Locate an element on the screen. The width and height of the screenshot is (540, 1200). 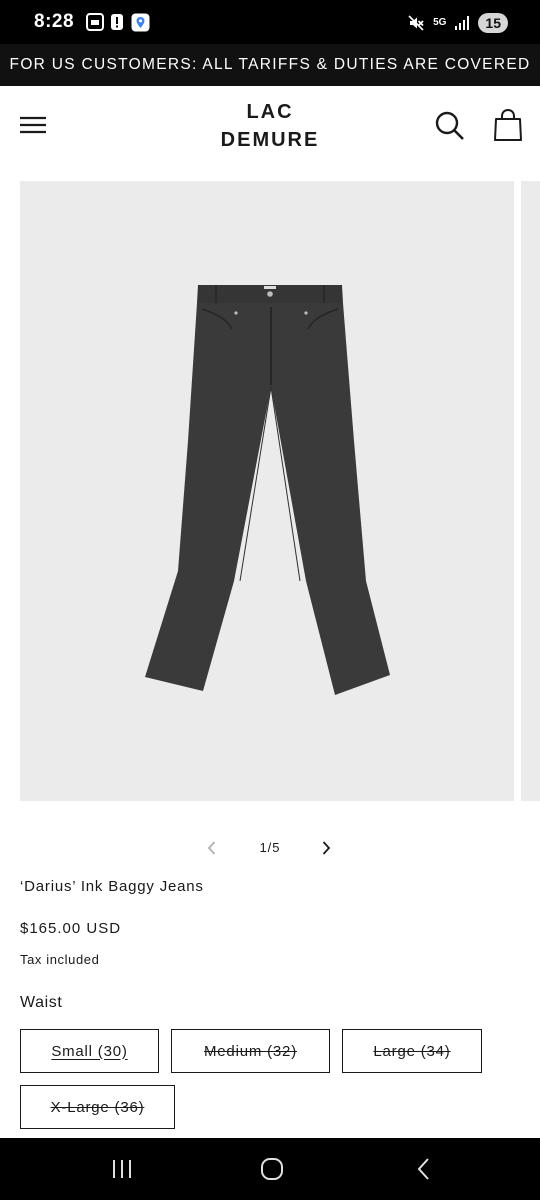
site-logo: LAC DEMURE is located at coordinates (270, 126).